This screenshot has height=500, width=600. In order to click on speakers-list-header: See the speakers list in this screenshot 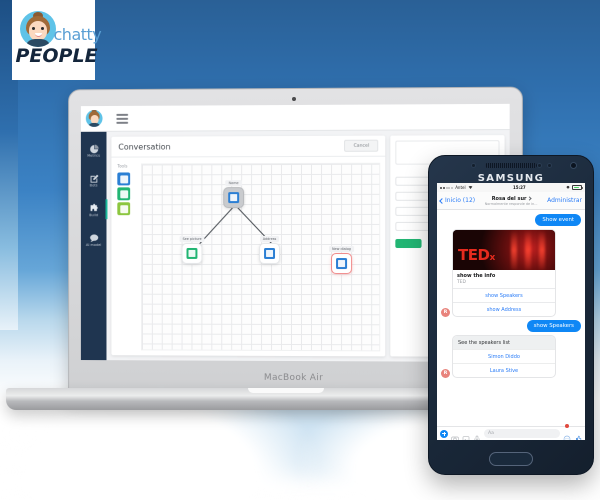, I will do `click(504, 342)`.